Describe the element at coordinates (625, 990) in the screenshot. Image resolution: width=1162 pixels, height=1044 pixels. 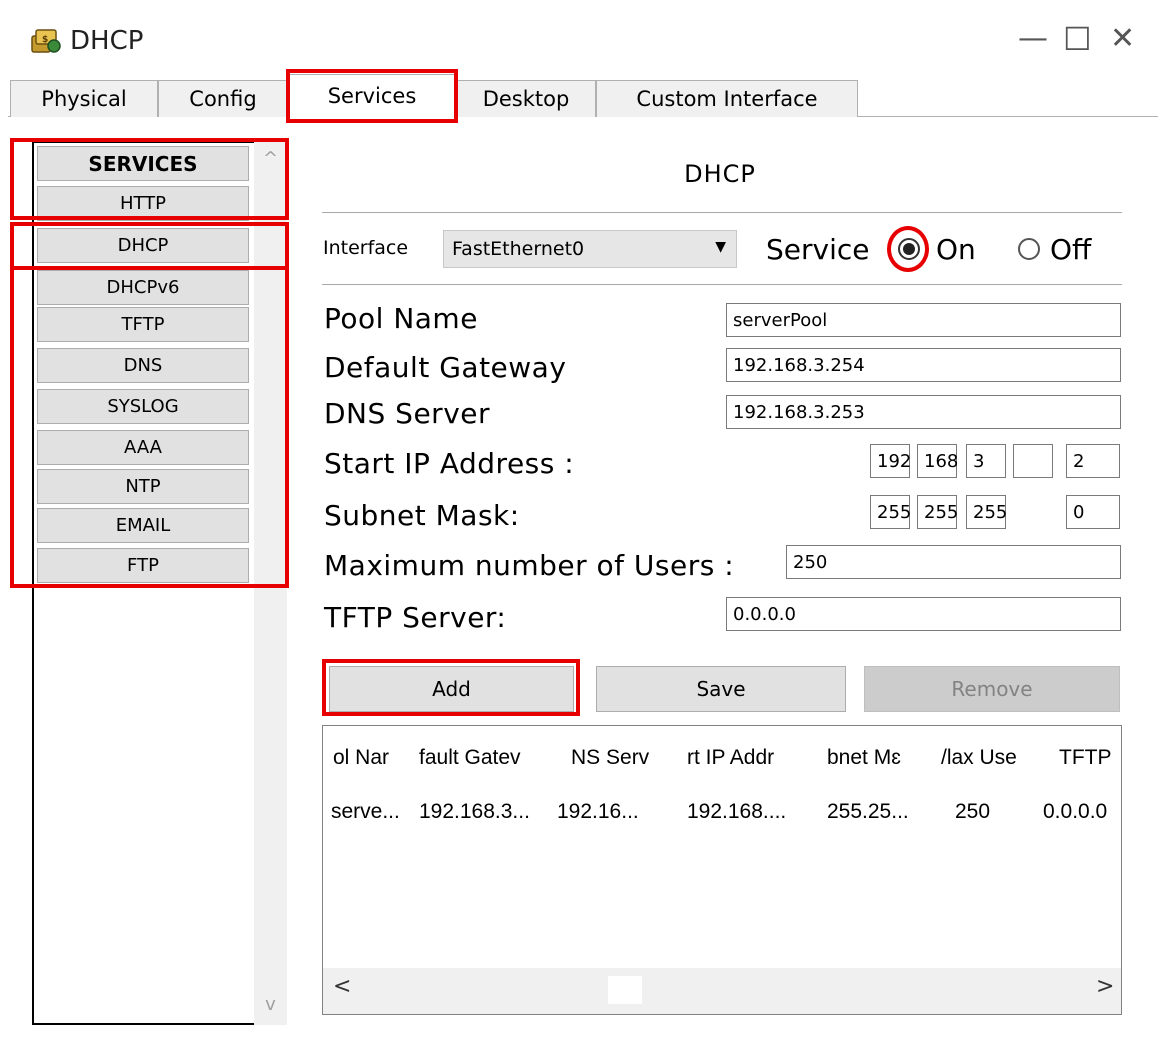
I see `table-scroll-thumb` at that location.